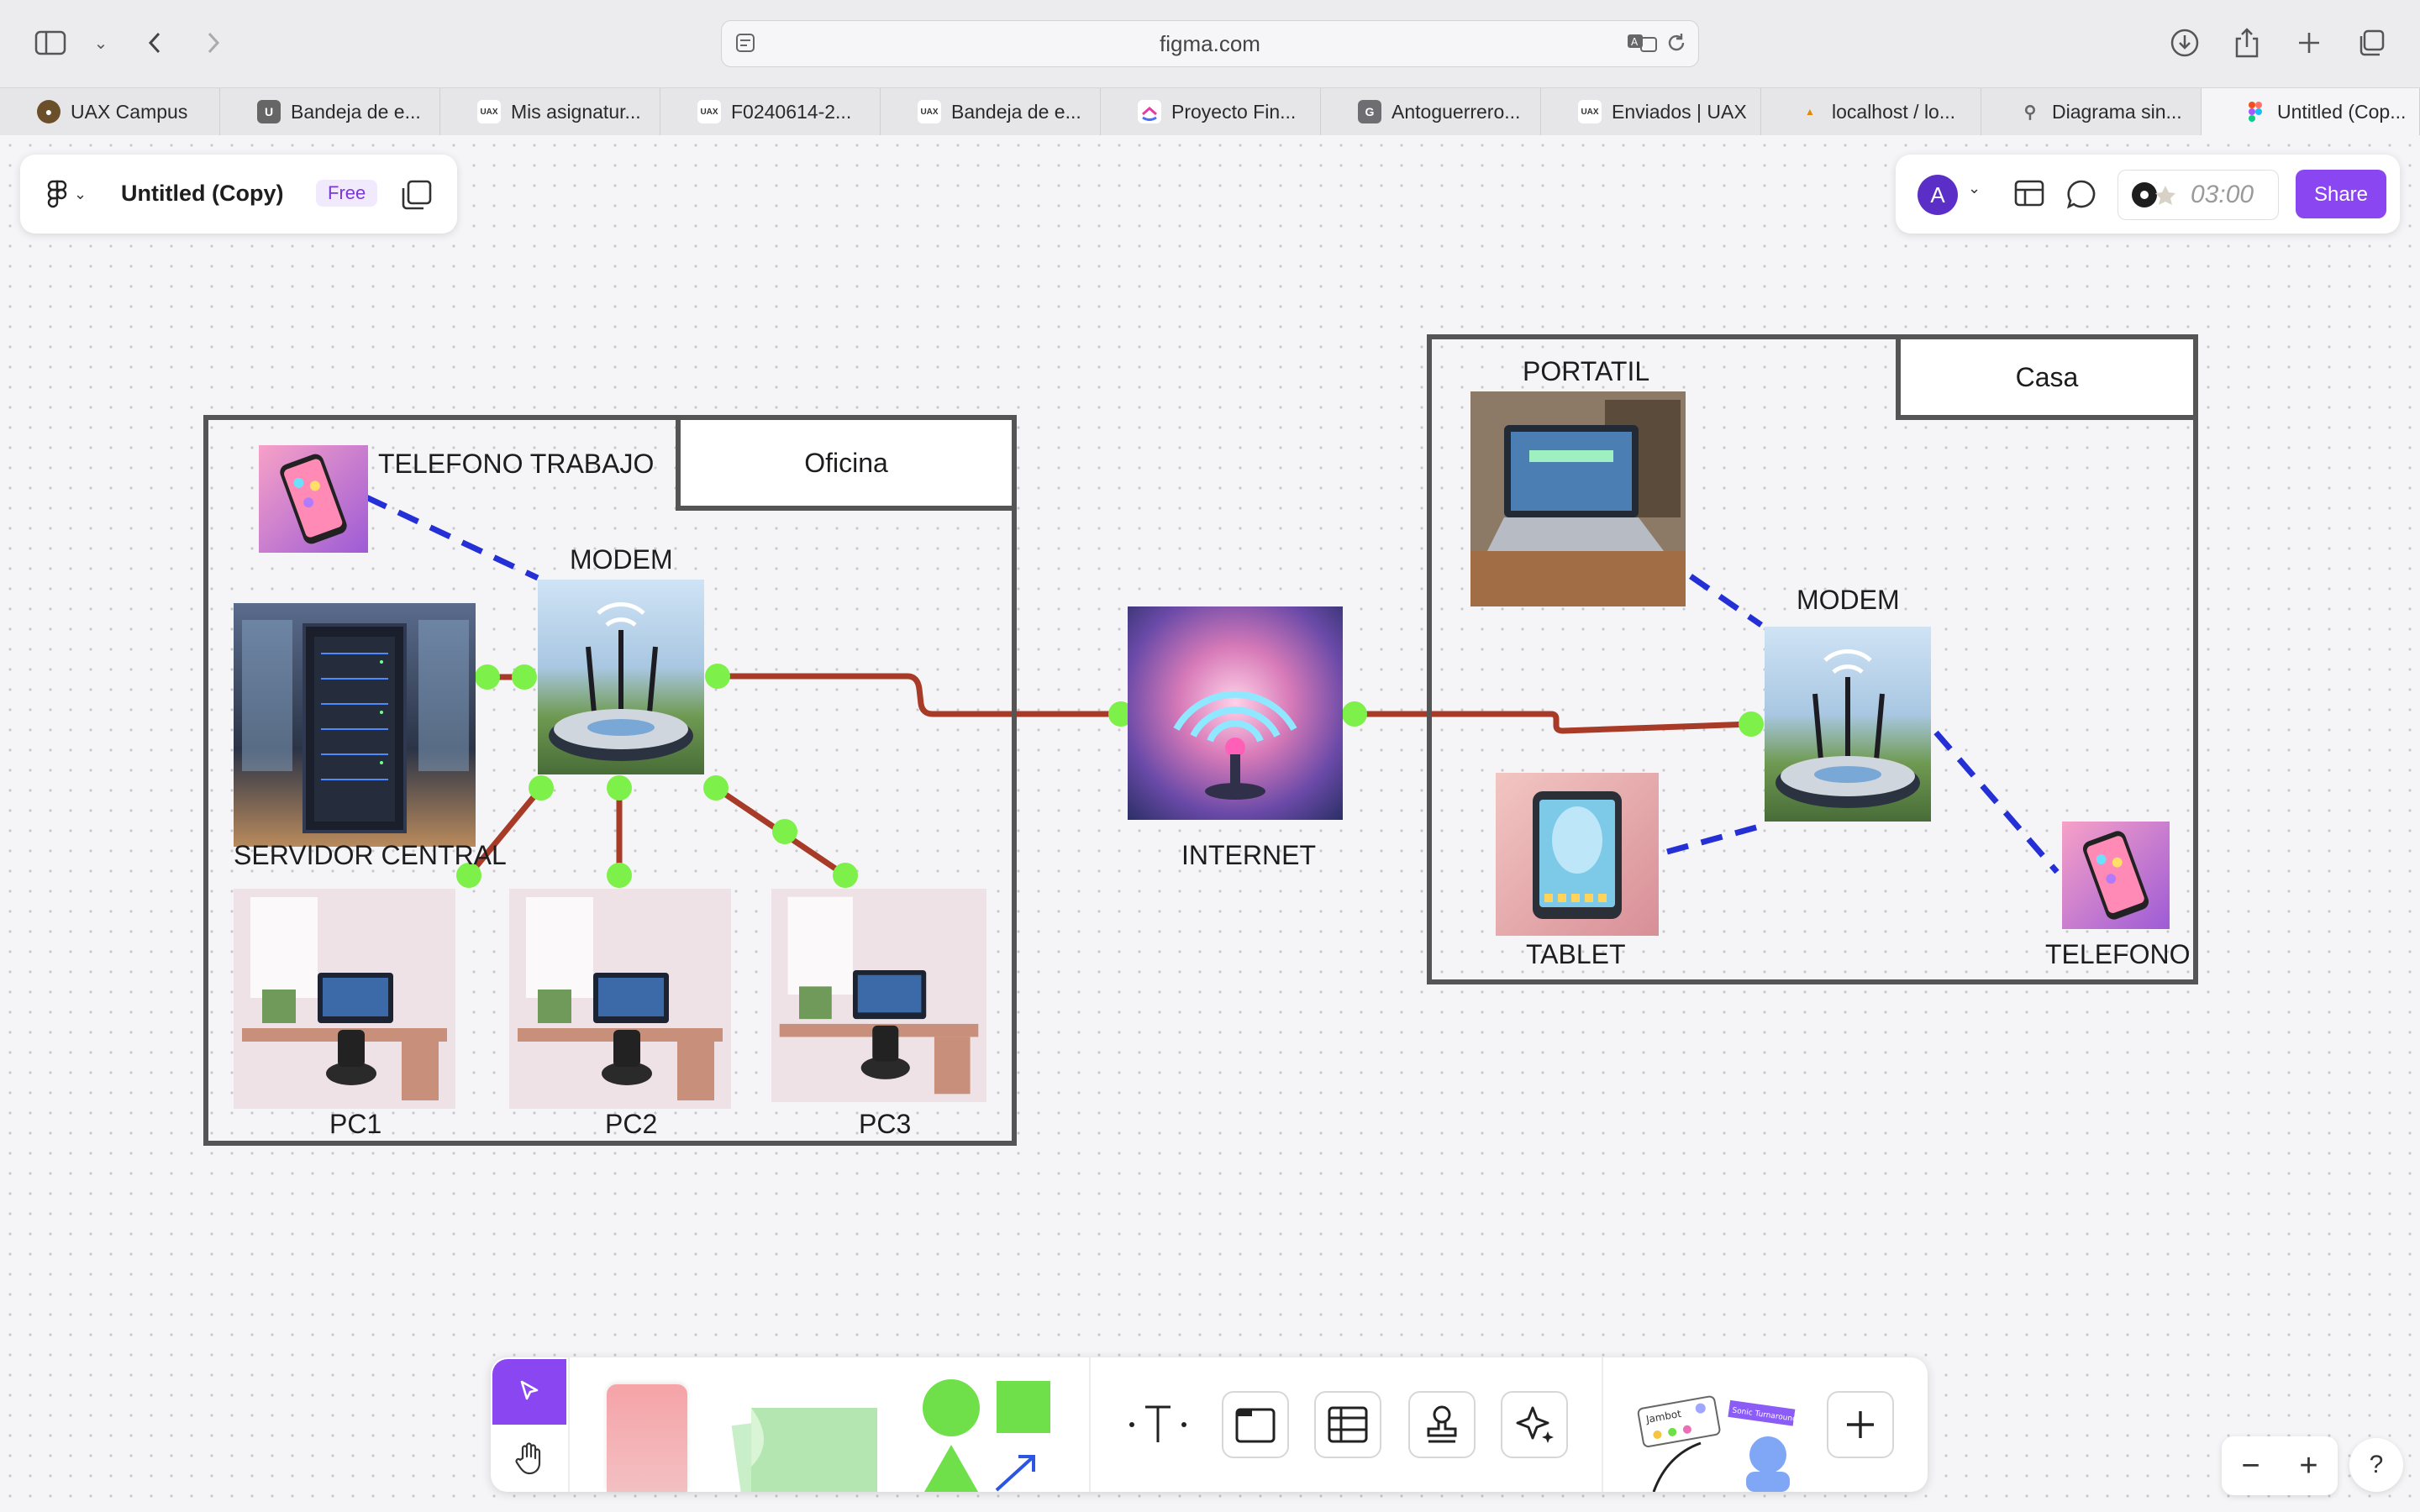  What do you see at coordinates (1587, 371) in the screenshot?
I see `portatil-label: PORTATIL` at bounding box center [1587, 371].